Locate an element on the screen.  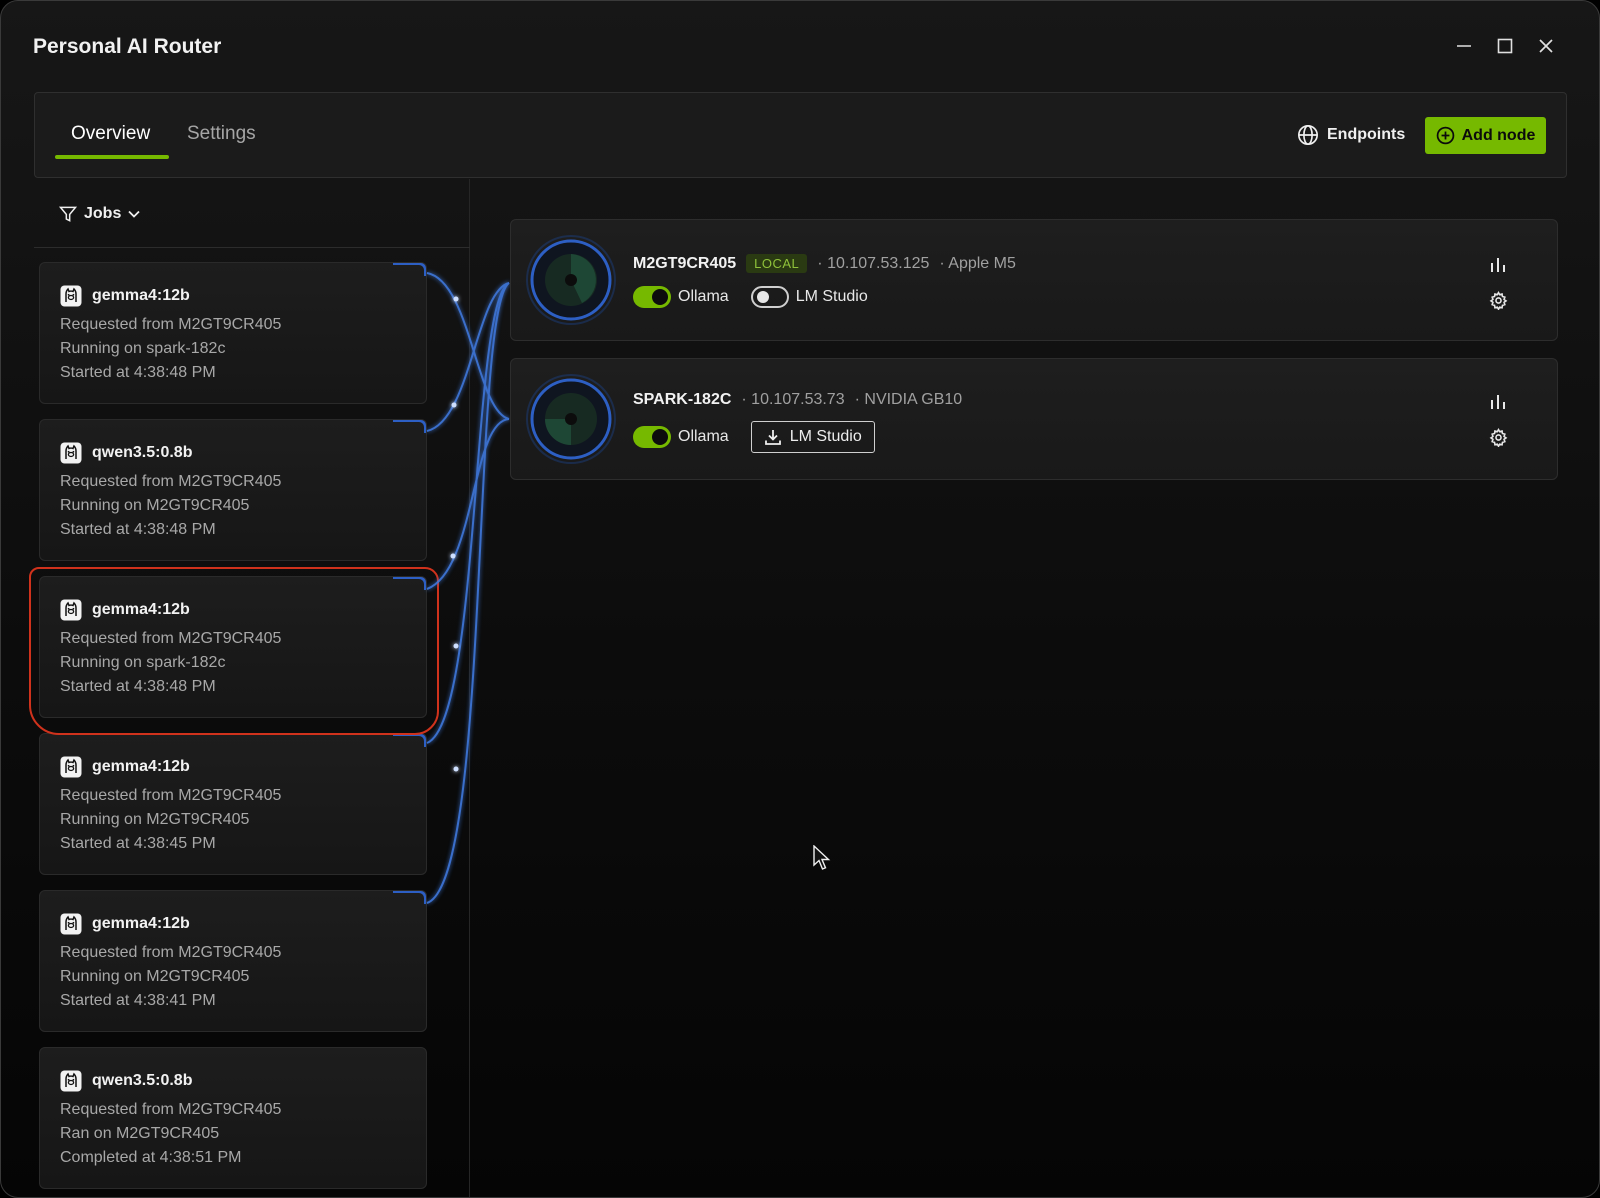
node-name: M2GT9CR405 is located at coordinates (685, 263).